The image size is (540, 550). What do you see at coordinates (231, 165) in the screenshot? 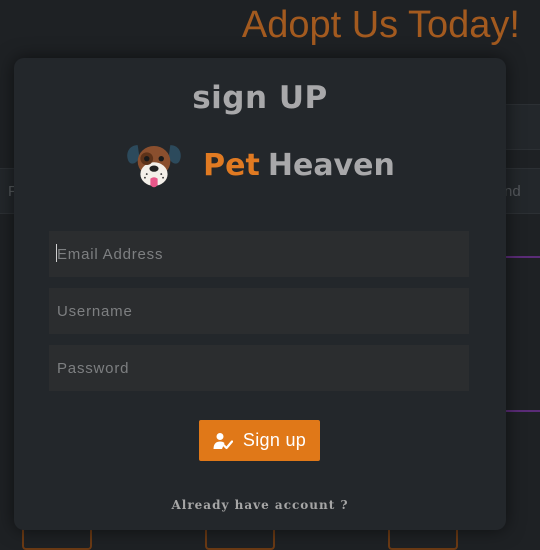
I see `brand-name-part1: Pet` at bounding box center [231, 165].